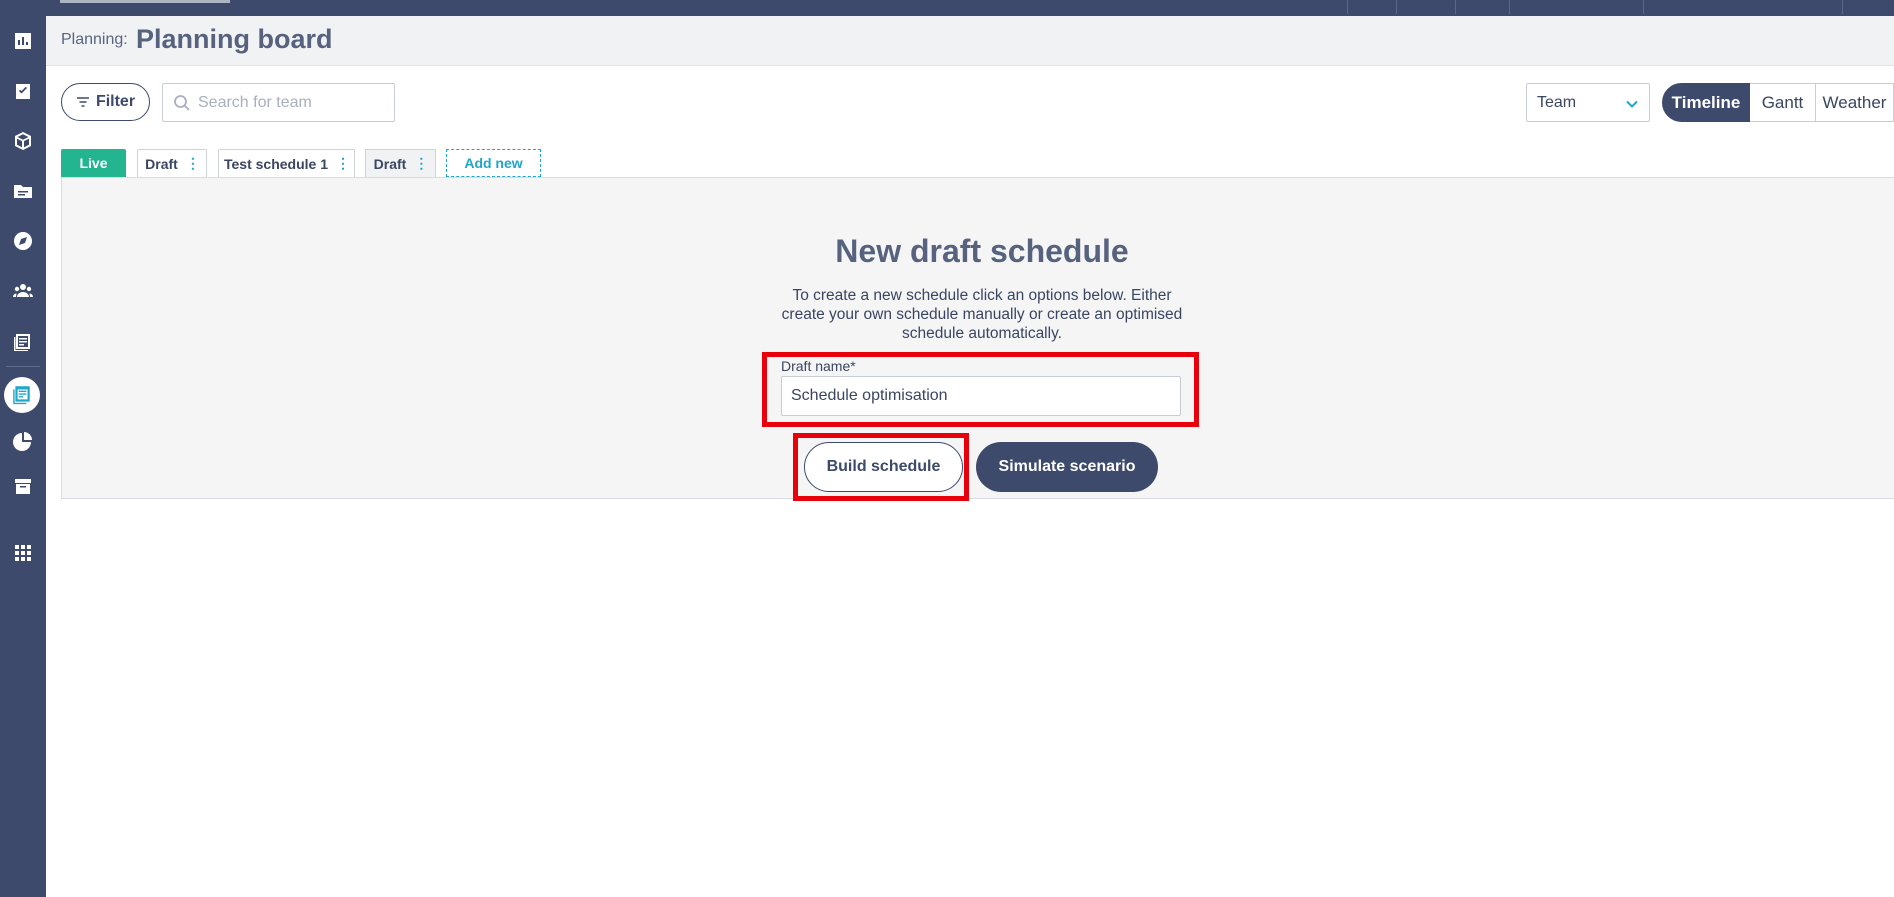 The height and width of the screenshot is (897, 1894). I want to click on apps-grid-icon, so click(23, 553).